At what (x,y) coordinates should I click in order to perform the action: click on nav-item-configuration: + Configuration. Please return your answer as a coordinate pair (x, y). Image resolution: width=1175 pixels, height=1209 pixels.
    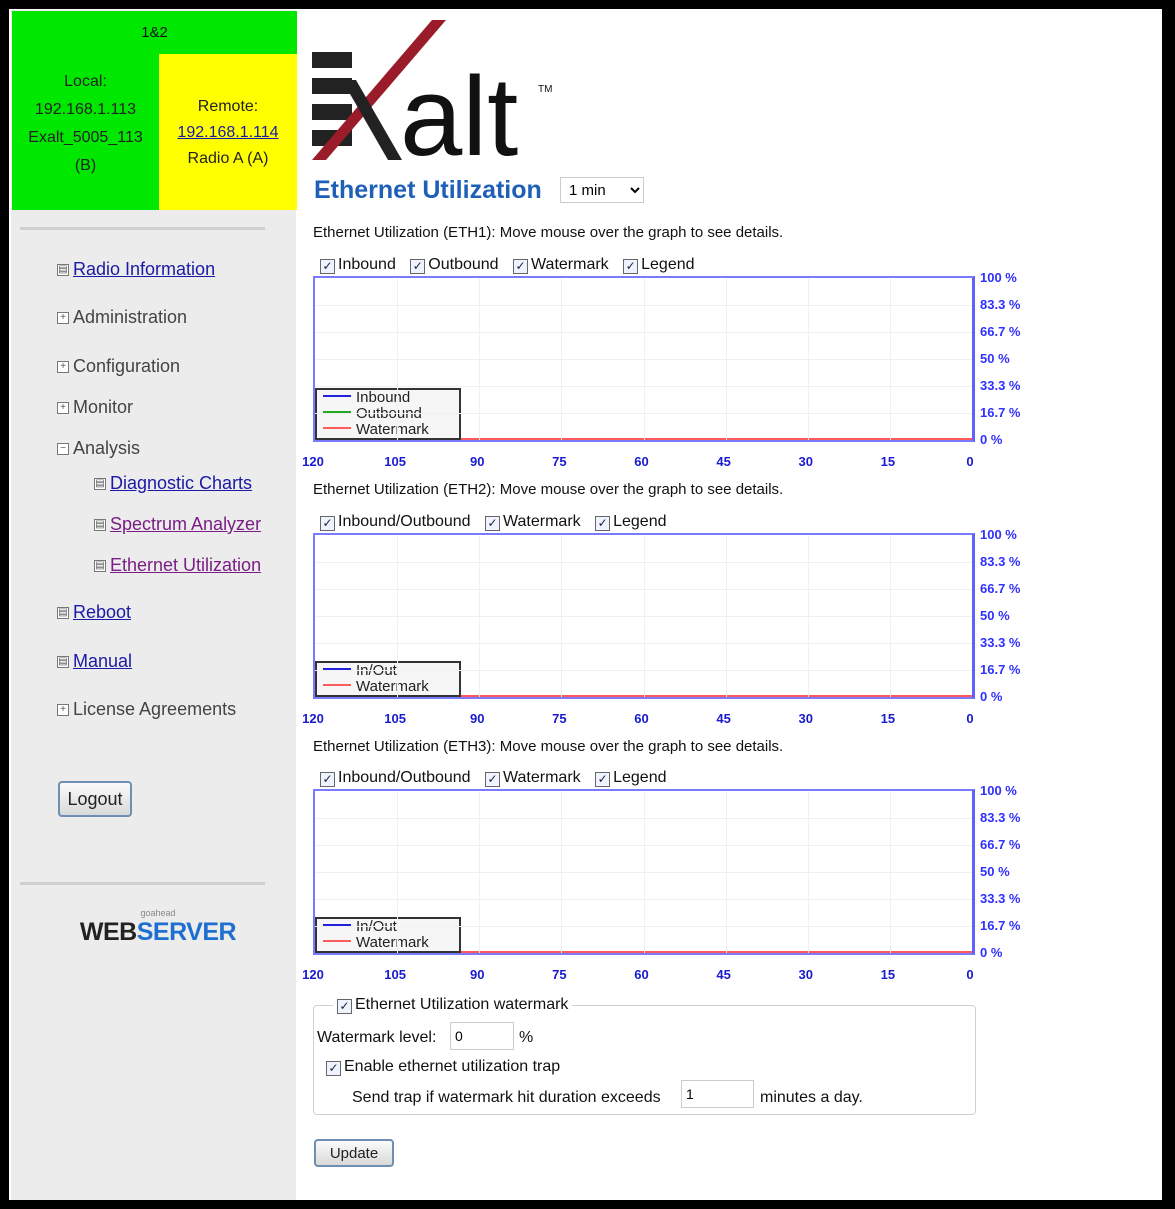
    Looking at the image, I should click on (118, 366).